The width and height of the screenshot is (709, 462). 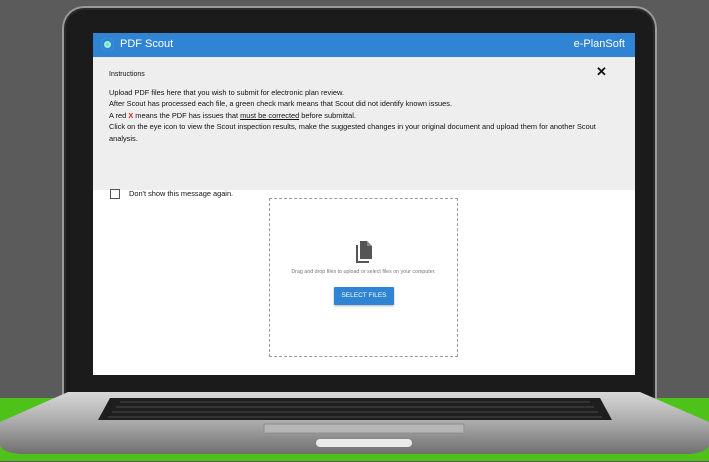 I want to click on app-logo-icon, so click(x=107, y=44).